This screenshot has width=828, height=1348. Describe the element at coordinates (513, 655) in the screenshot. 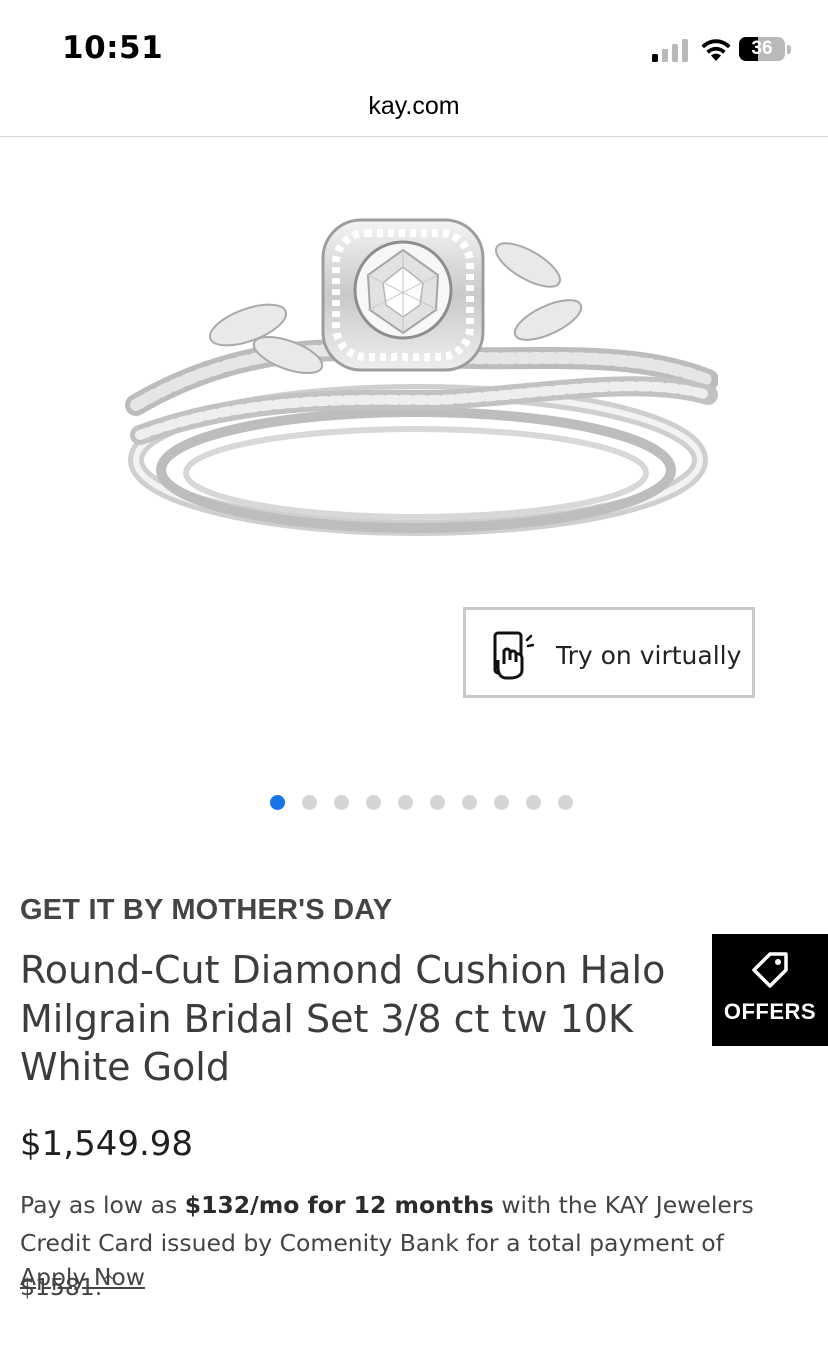

I see `phone-hand-icon` at that location.